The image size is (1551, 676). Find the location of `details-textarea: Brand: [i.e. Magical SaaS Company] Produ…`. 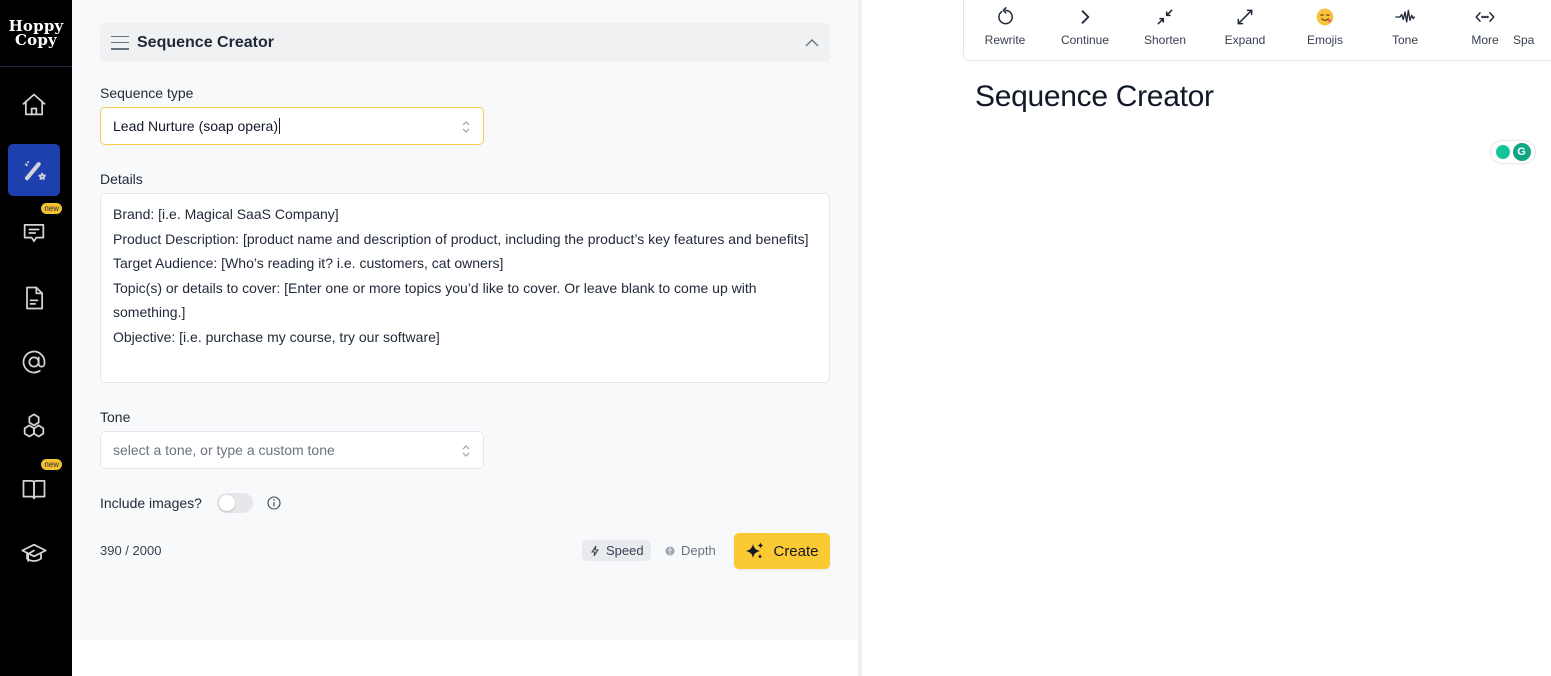

details-textarea: Brand: [i.e. Magical SaaS Company] Produ… is located at coordinates (465, 288).